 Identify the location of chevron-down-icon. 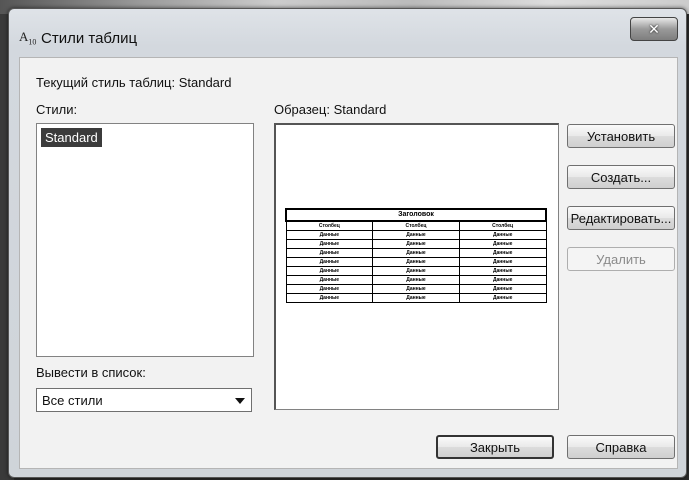
(240, 401).